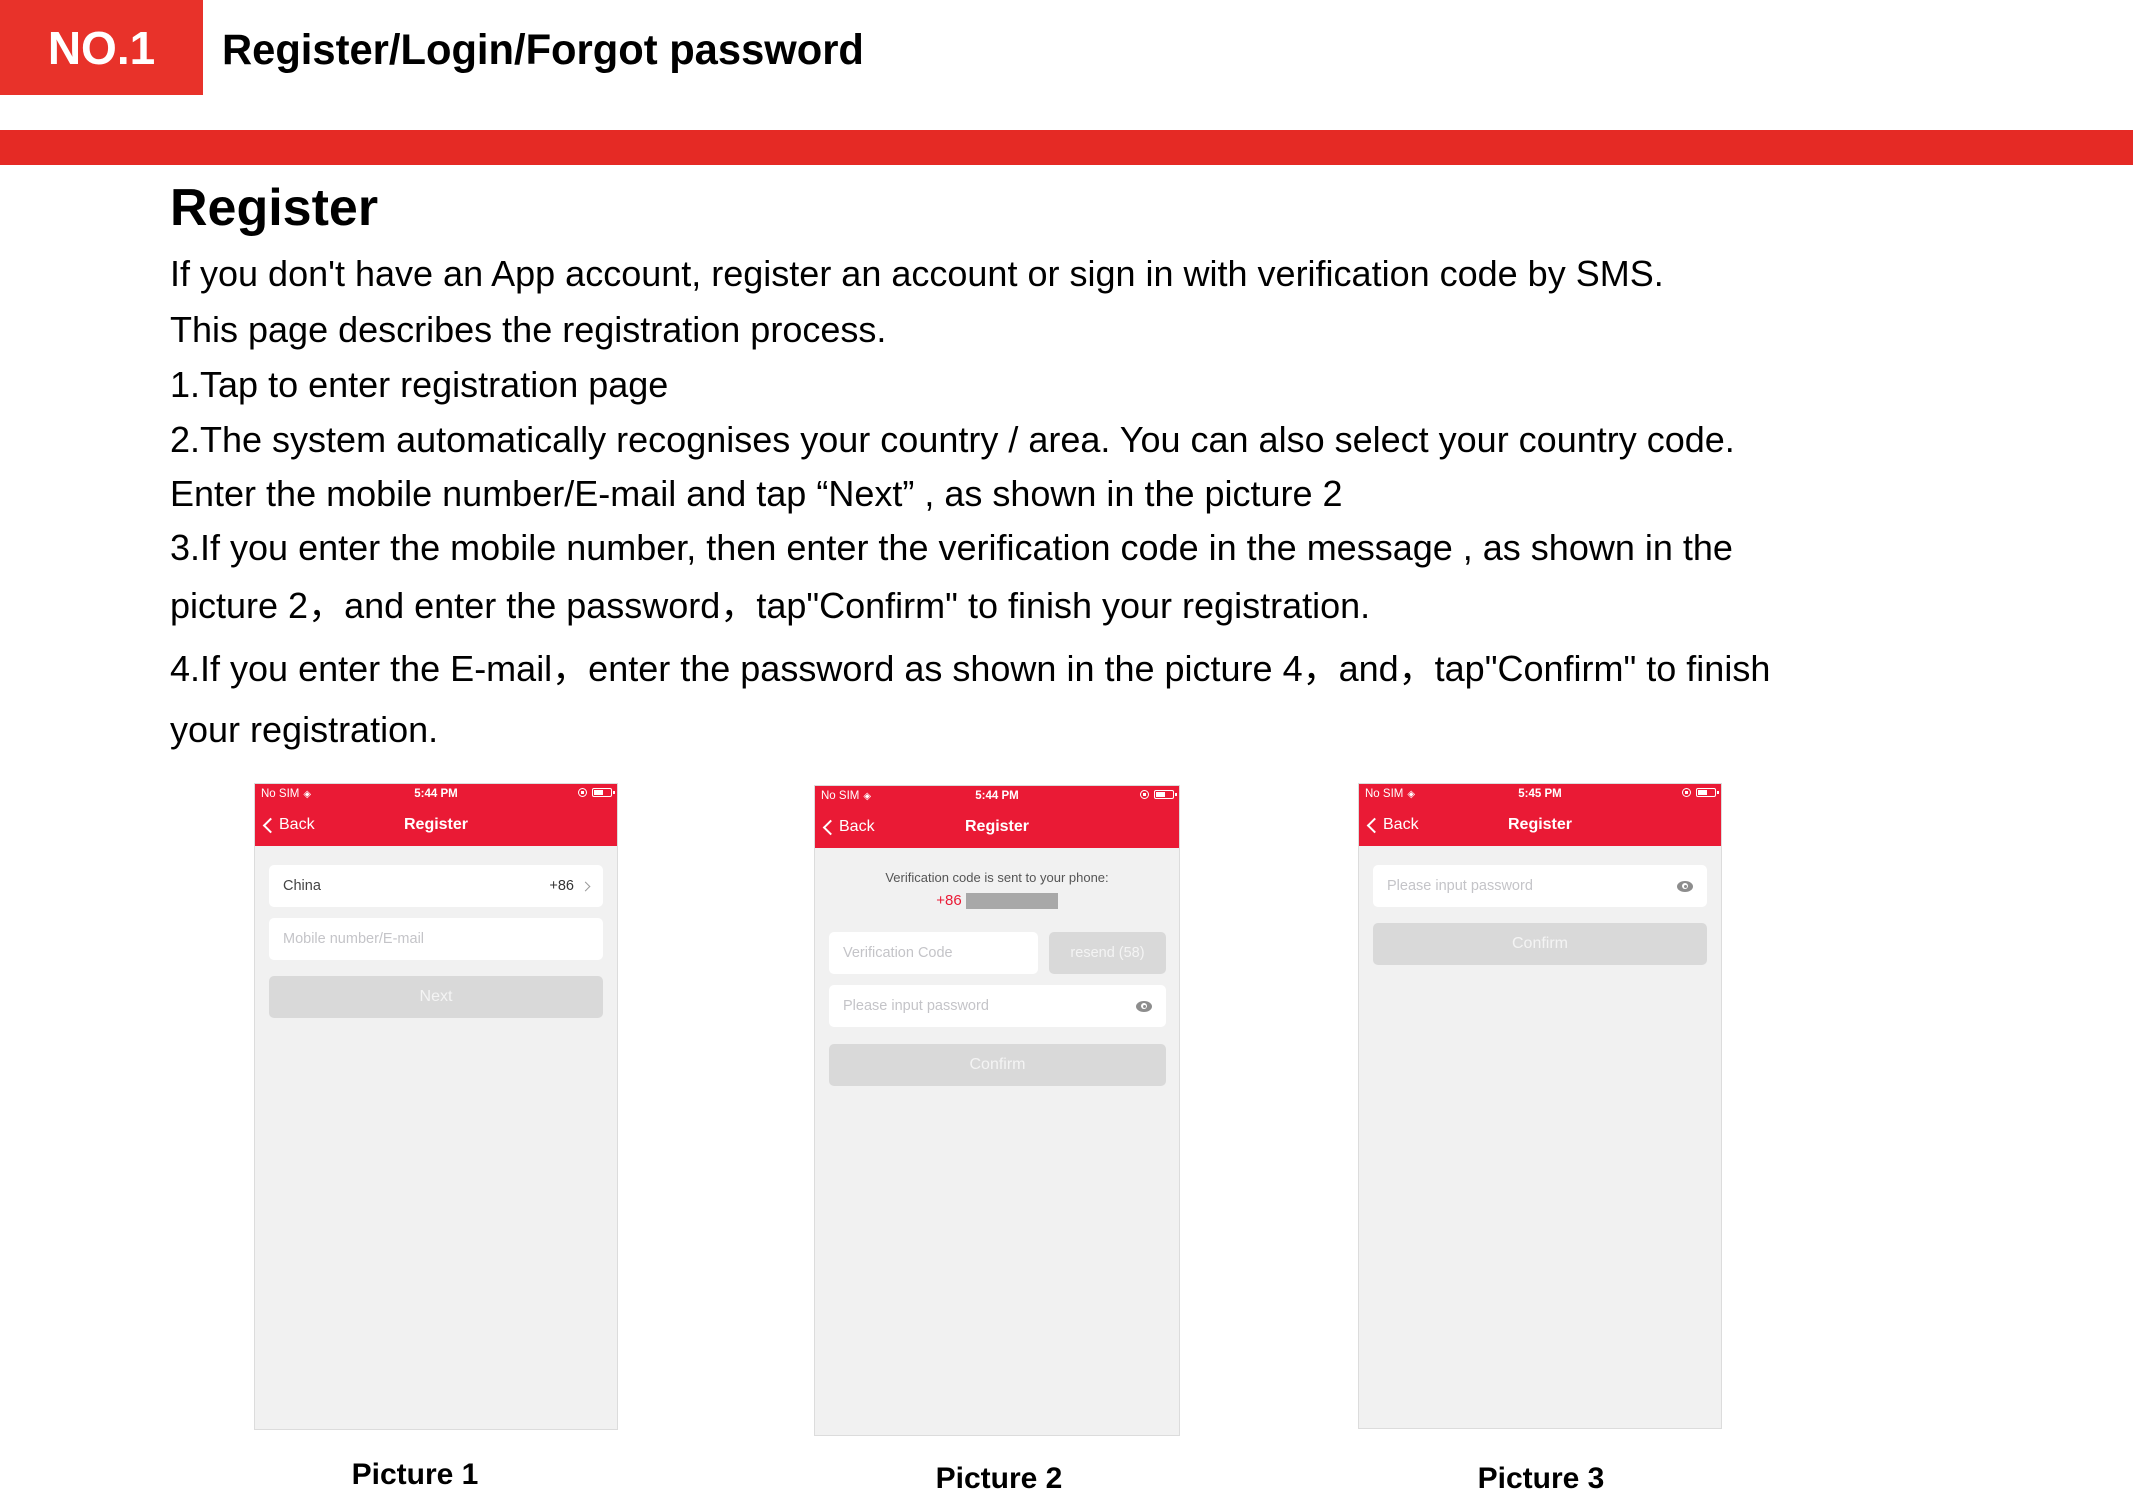 The image size is (2133, 1496). Describe the element at coordinates (997, 877) in the screenshot. I see `verification-sent-message: Verification code is sent to your phone:` at that location.